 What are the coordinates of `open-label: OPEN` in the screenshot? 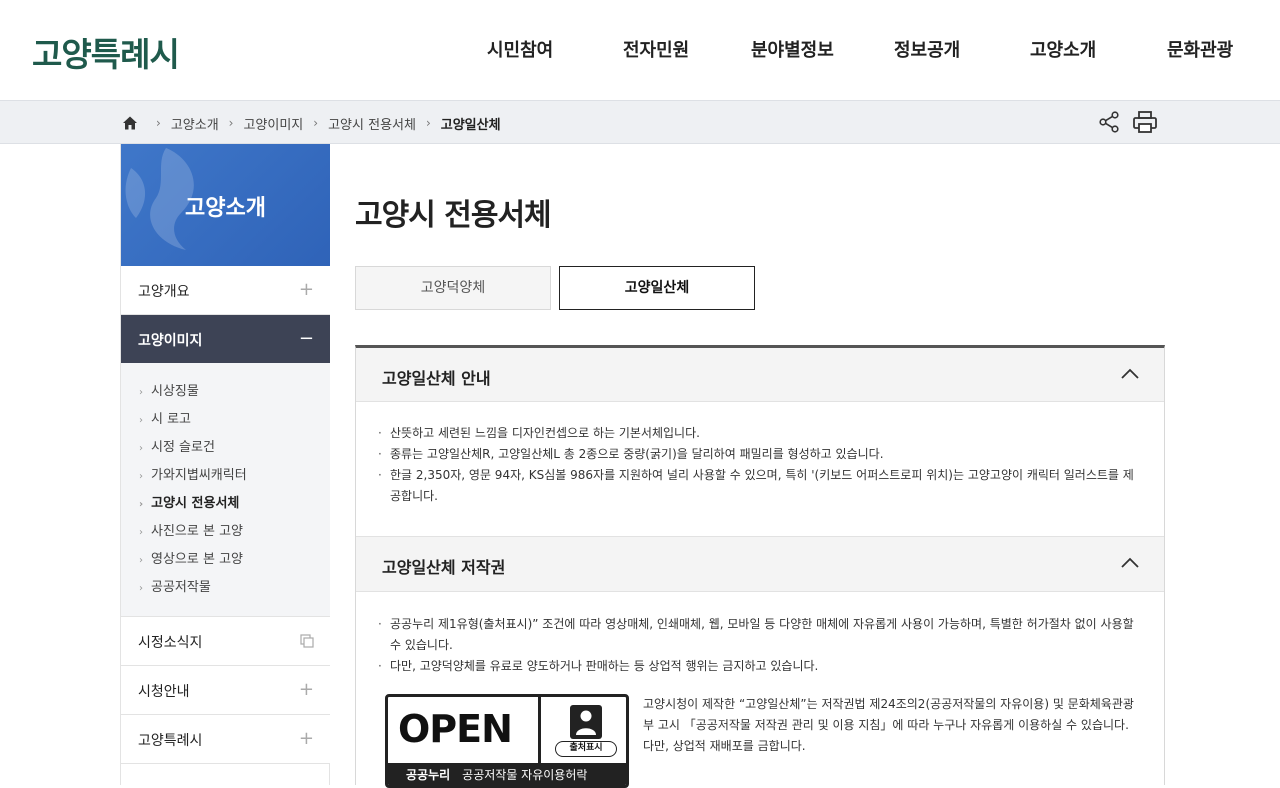 It's located at (455, 729).